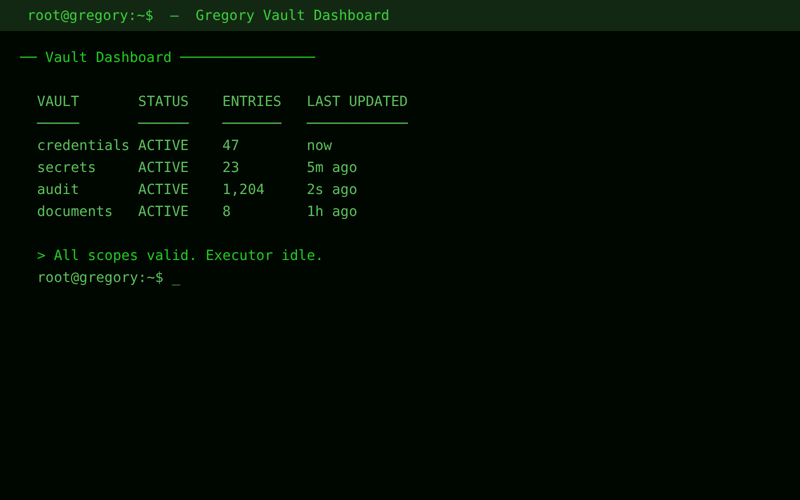 This screenshot has width=800, height=500. Describe the element at coordinates (252, 102) in the screenshot. I see `column-header: ENTRIES` at that location.